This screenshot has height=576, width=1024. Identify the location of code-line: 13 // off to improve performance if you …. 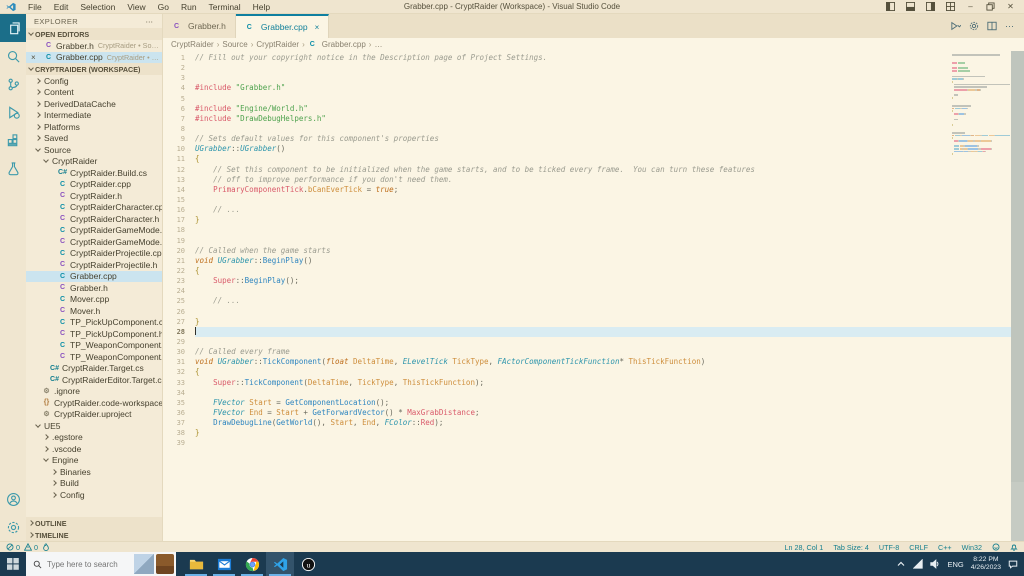
(587, 180).